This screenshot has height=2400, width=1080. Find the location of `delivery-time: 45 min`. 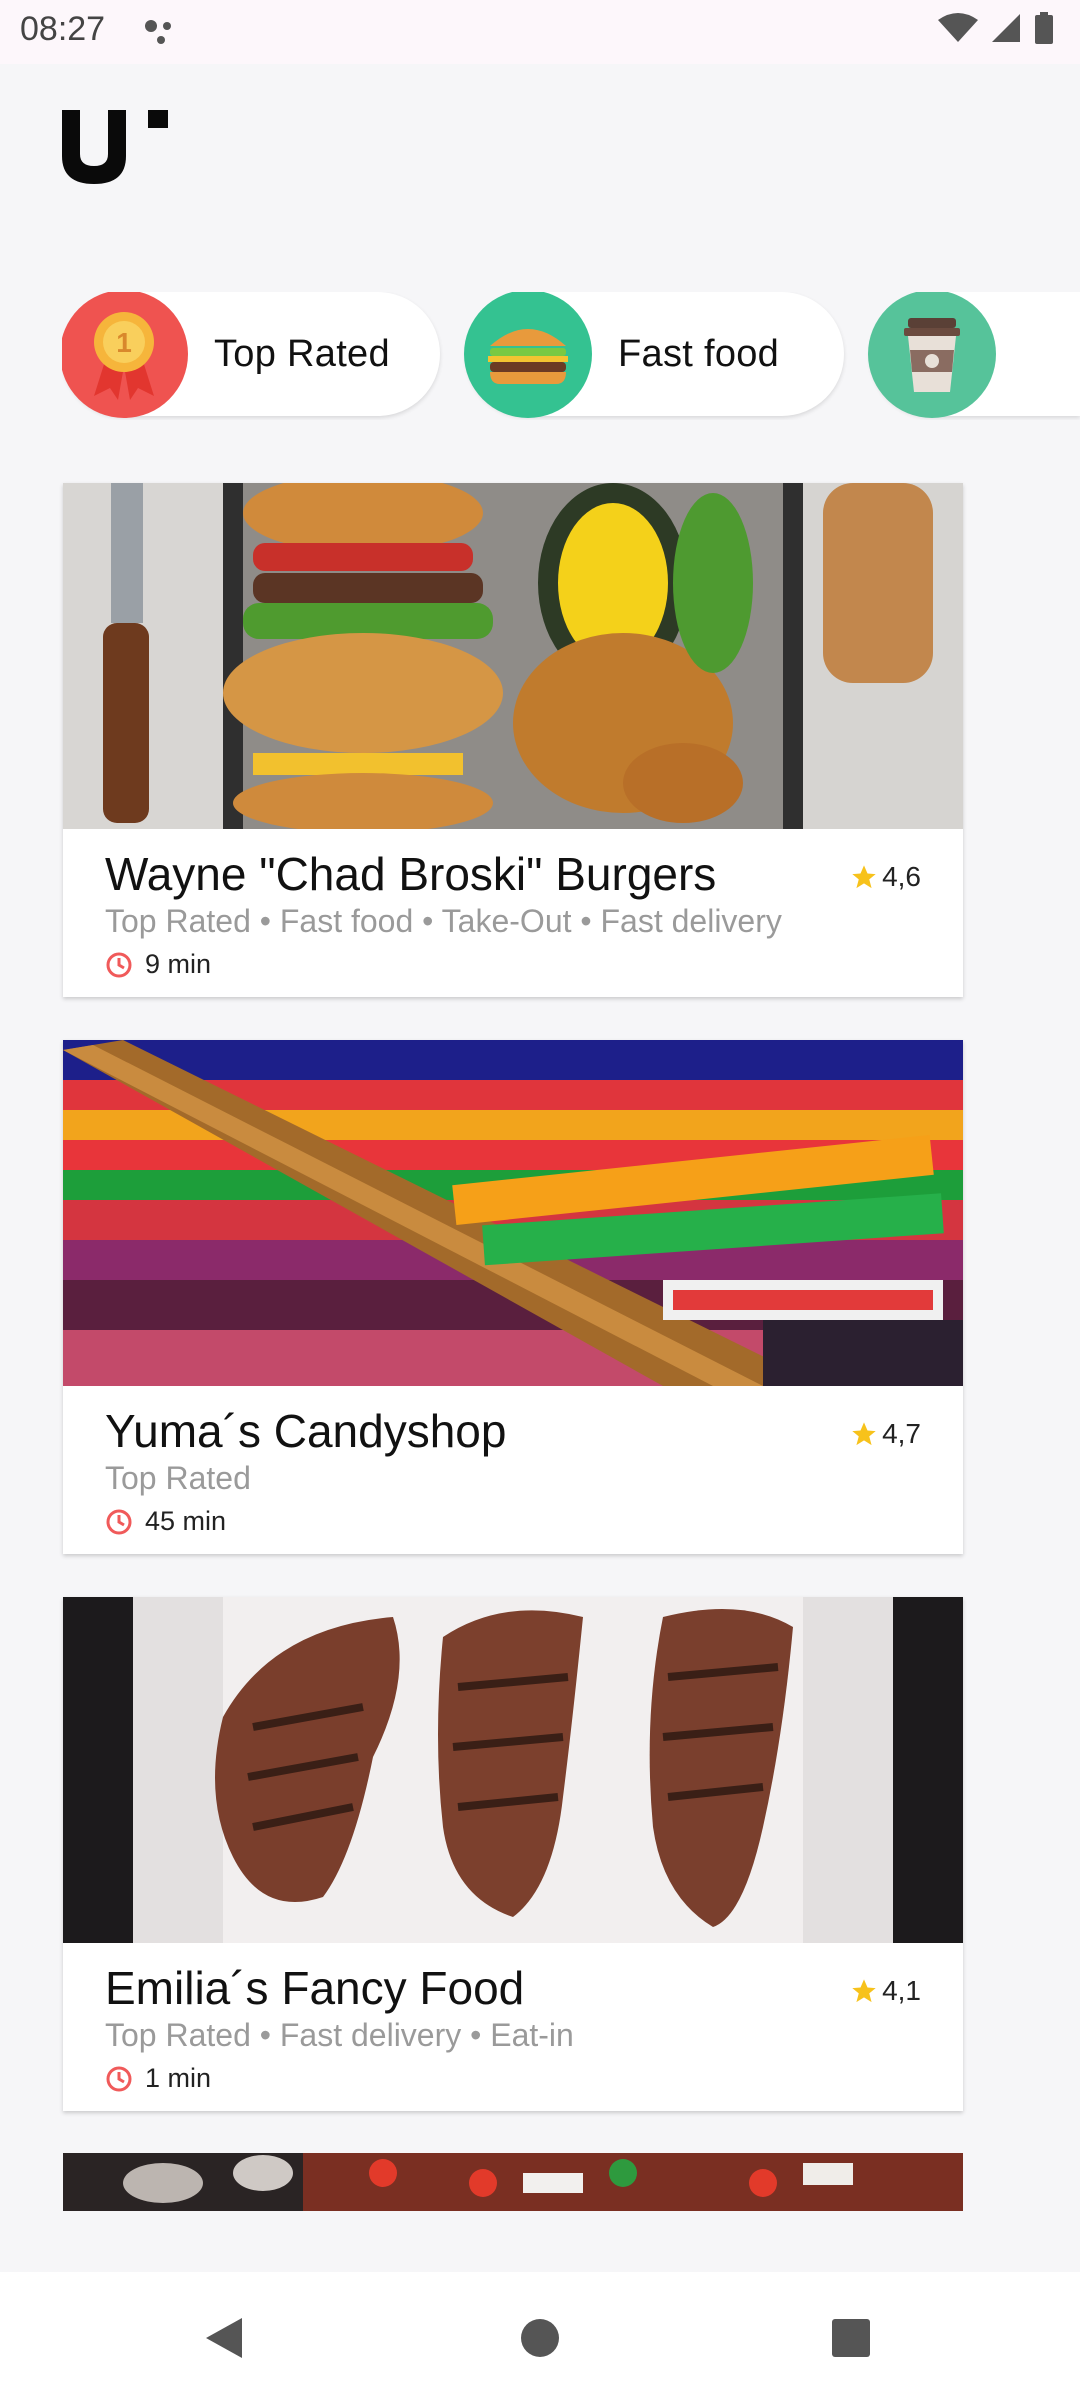

delivery-time: 45 min is located at coordinates (165, 1521).